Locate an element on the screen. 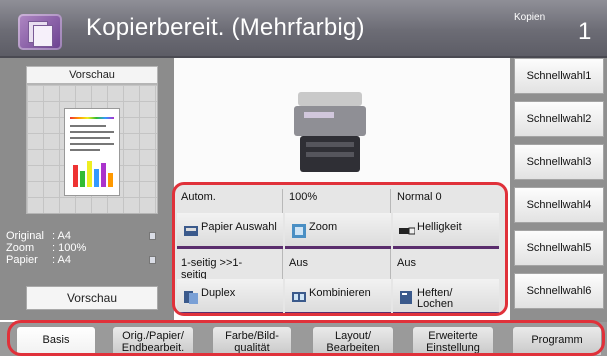  copier-illustration is located at coordinates (330, 132).